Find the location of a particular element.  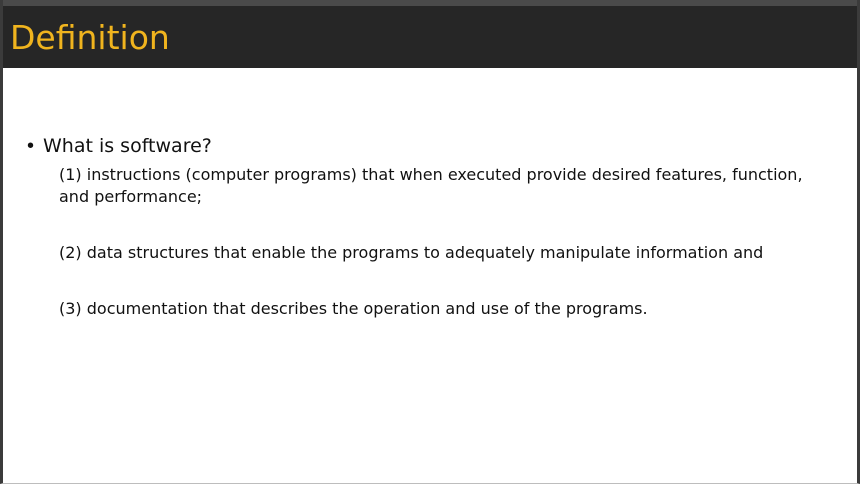

title-bar: Definition is located at coordinates (430, 34).